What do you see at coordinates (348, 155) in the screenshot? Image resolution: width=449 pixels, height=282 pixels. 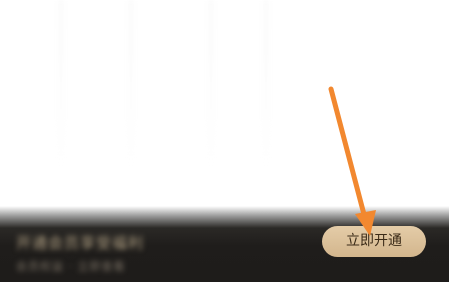 I see `arrow-shaft` at bounding box center [348, 155].